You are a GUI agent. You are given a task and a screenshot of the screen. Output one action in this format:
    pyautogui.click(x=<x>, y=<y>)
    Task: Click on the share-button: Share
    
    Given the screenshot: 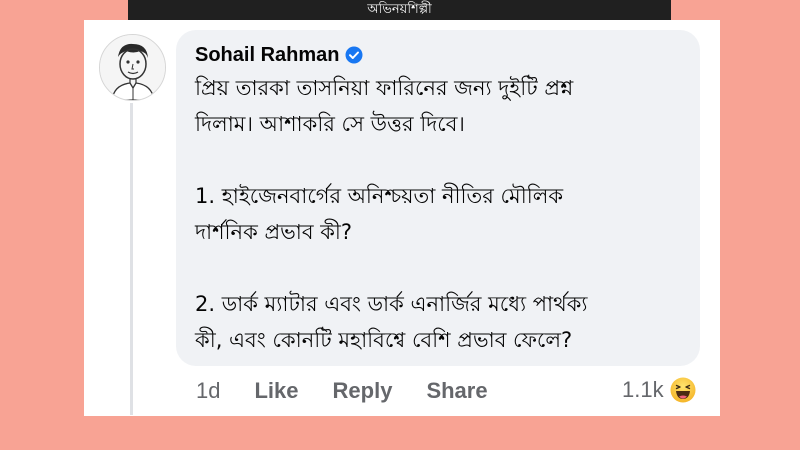 What is the action you would take?
    pyautogui.click(x=456, y=391)
    